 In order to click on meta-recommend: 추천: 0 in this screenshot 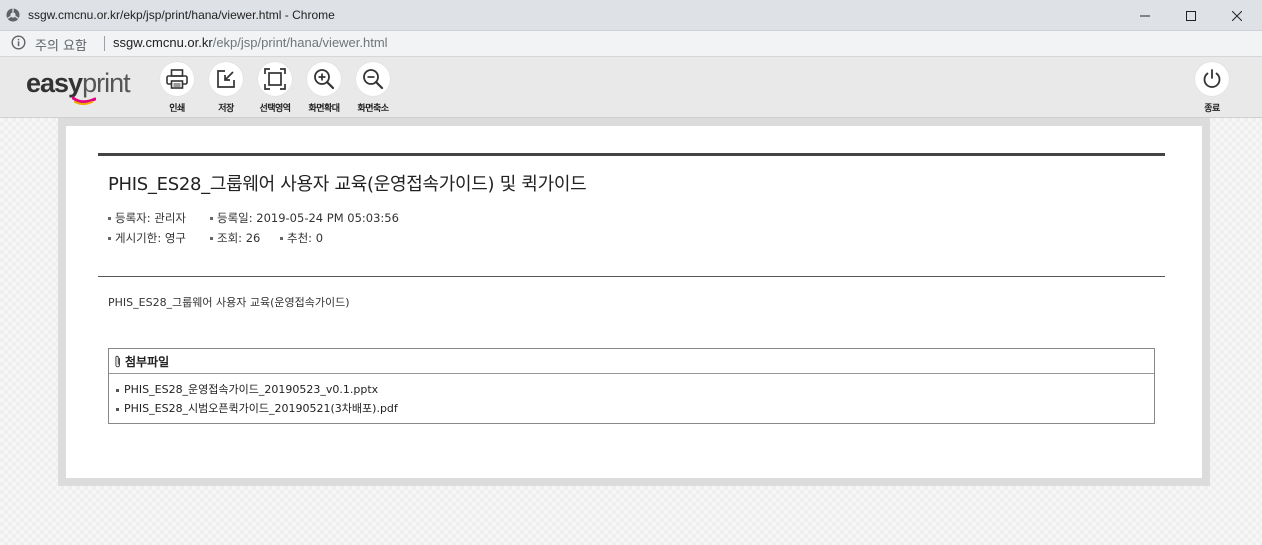, I will do `click(301, 238)`.